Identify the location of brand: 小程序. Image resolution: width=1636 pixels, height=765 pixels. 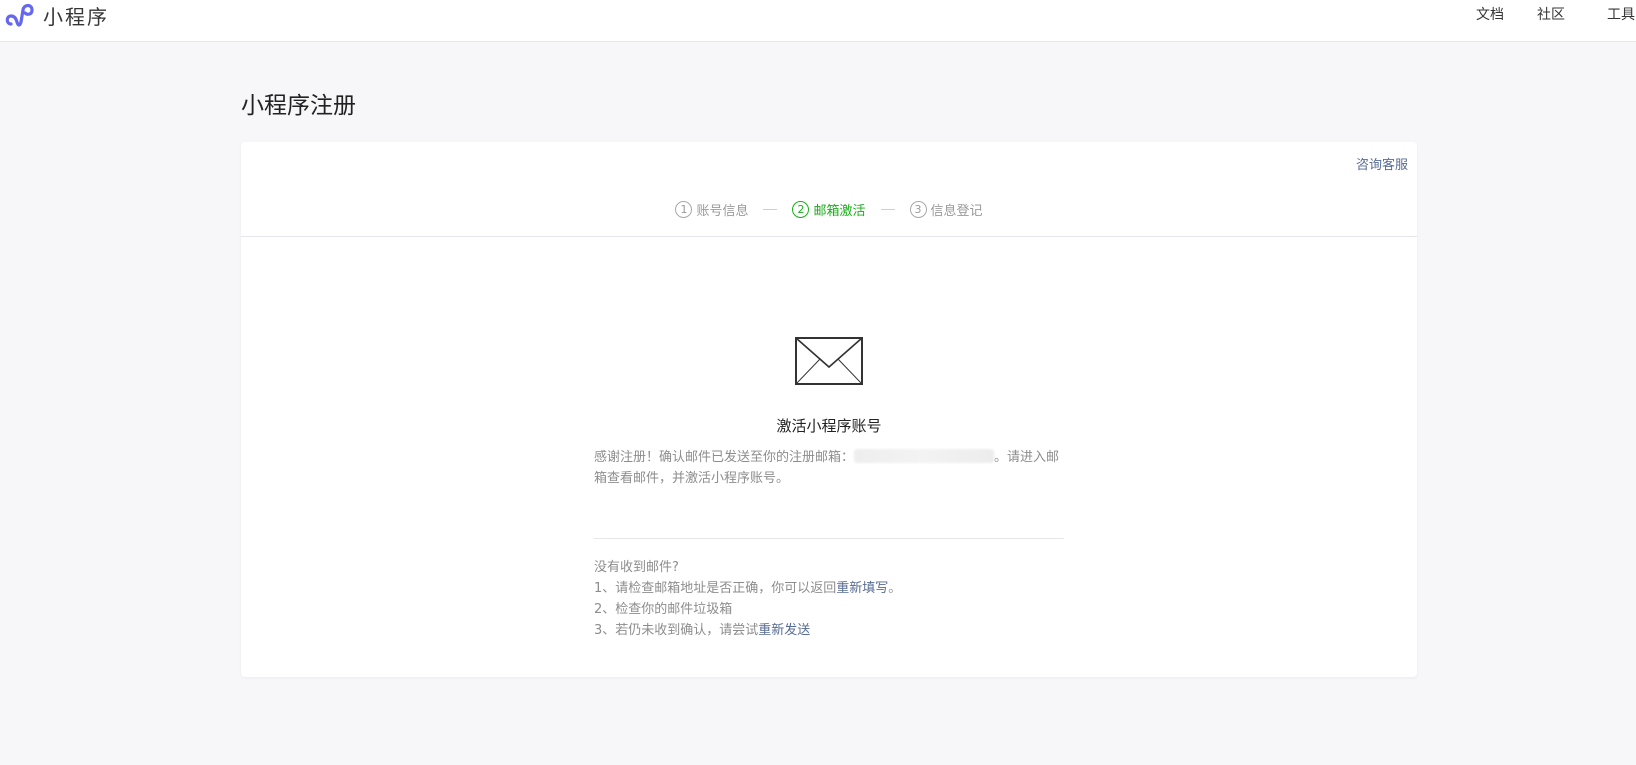
(57, 15).